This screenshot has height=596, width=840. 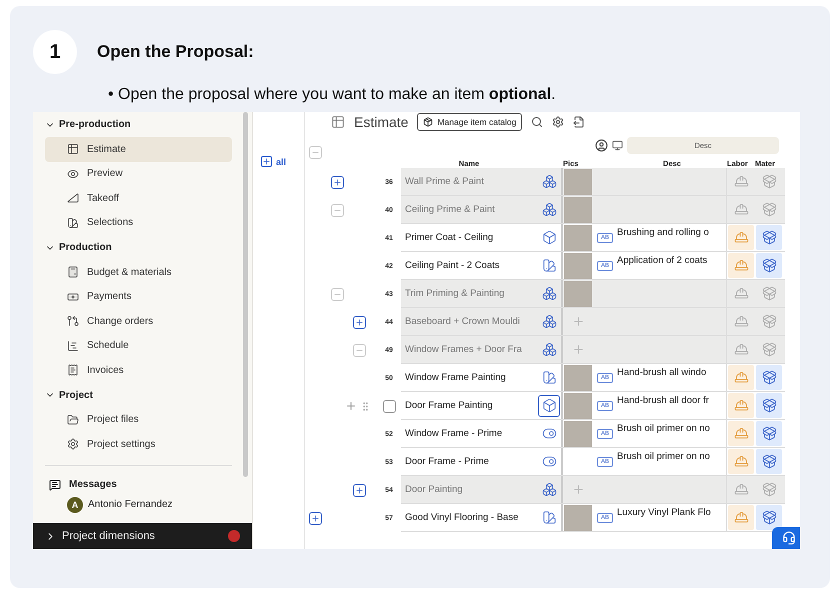 I want to click on sidebar-item: Project settings, so click(x=138, y=444).